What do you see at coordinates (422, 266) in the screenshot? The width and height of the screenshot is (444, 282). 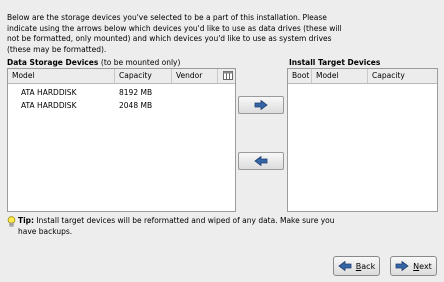 I see `next-label: Next` at bounding box center [422, 266].